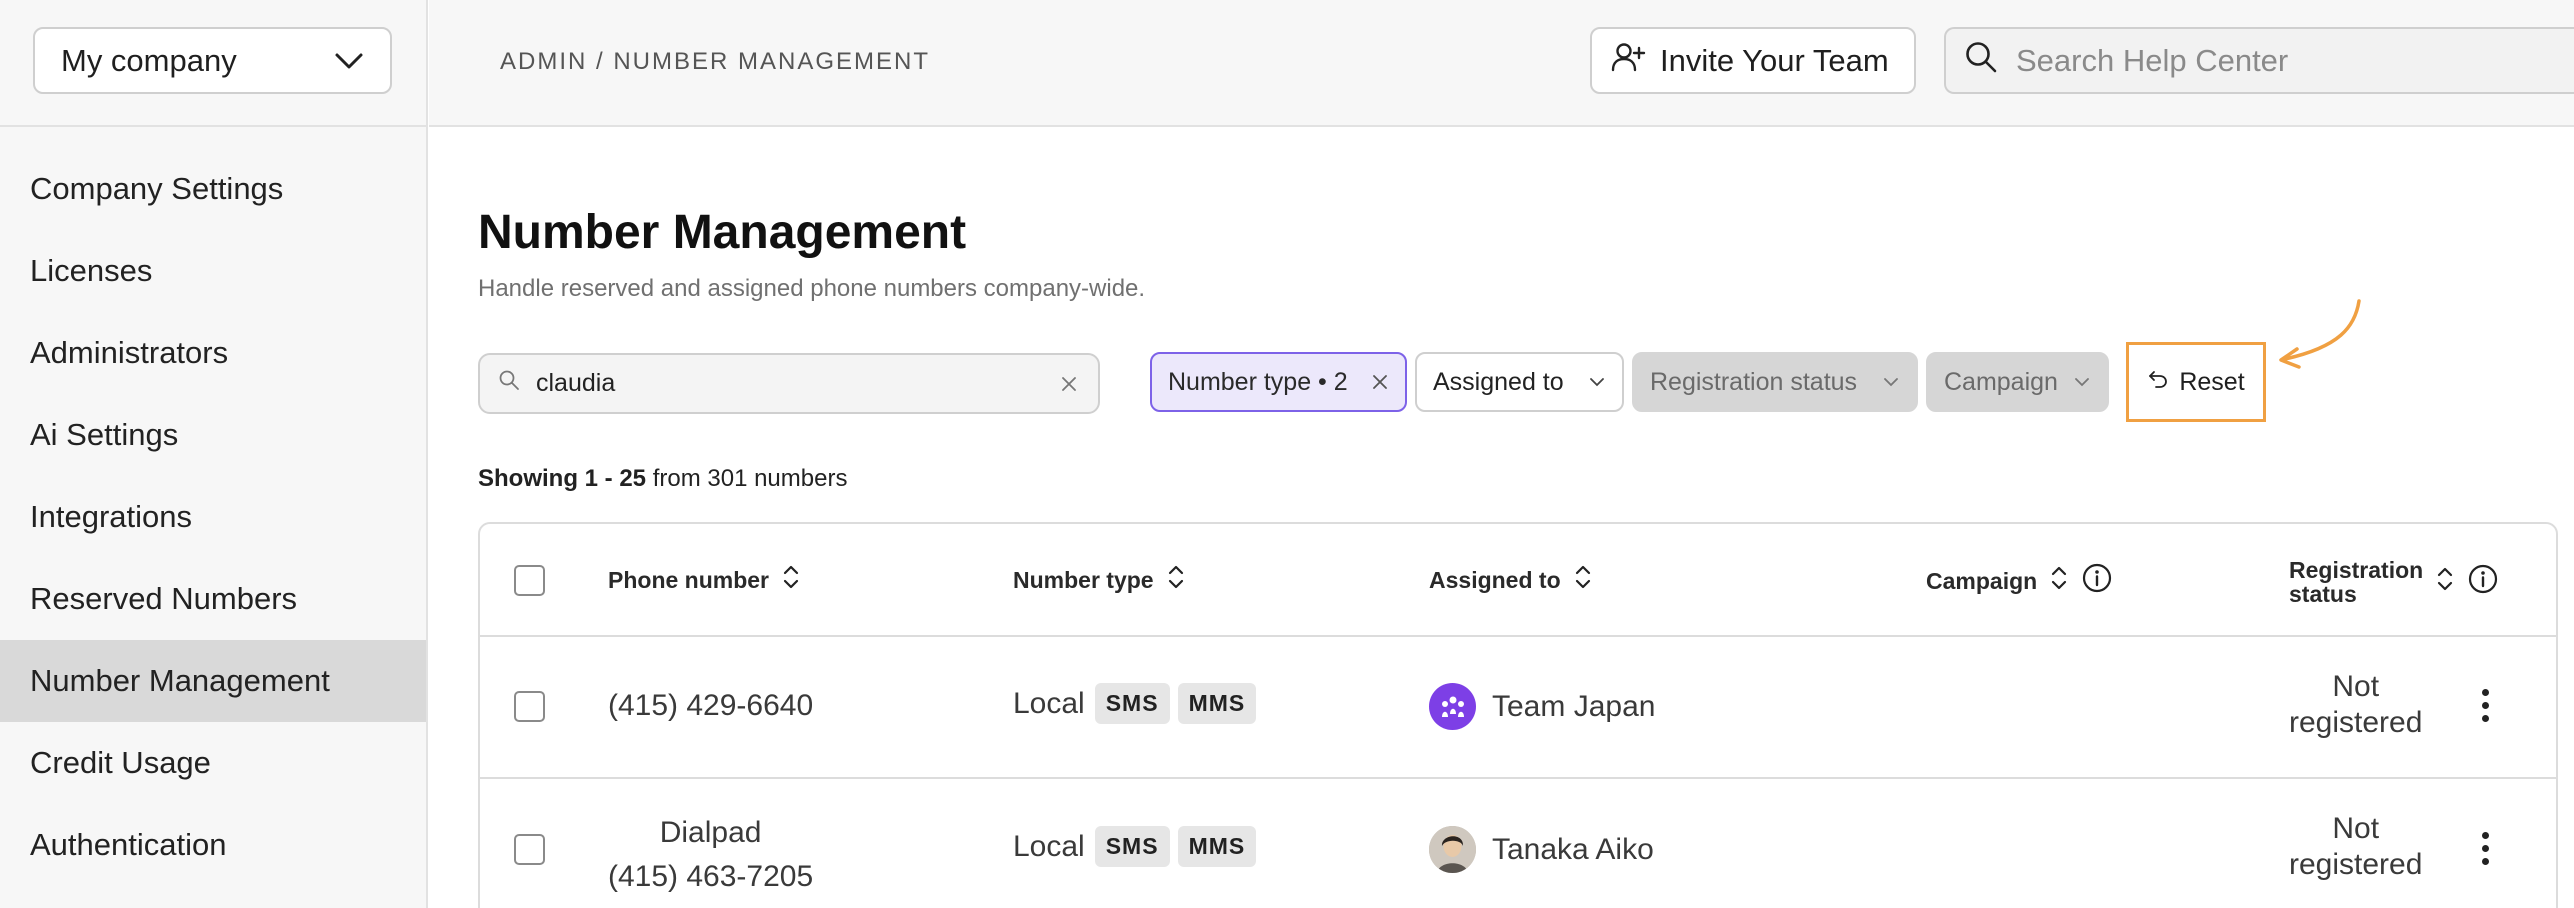  Describe the element at coordinates (213, 435) in the screenshot. I see `sidebar-item-ai-settings: Ai Settings` at that location.